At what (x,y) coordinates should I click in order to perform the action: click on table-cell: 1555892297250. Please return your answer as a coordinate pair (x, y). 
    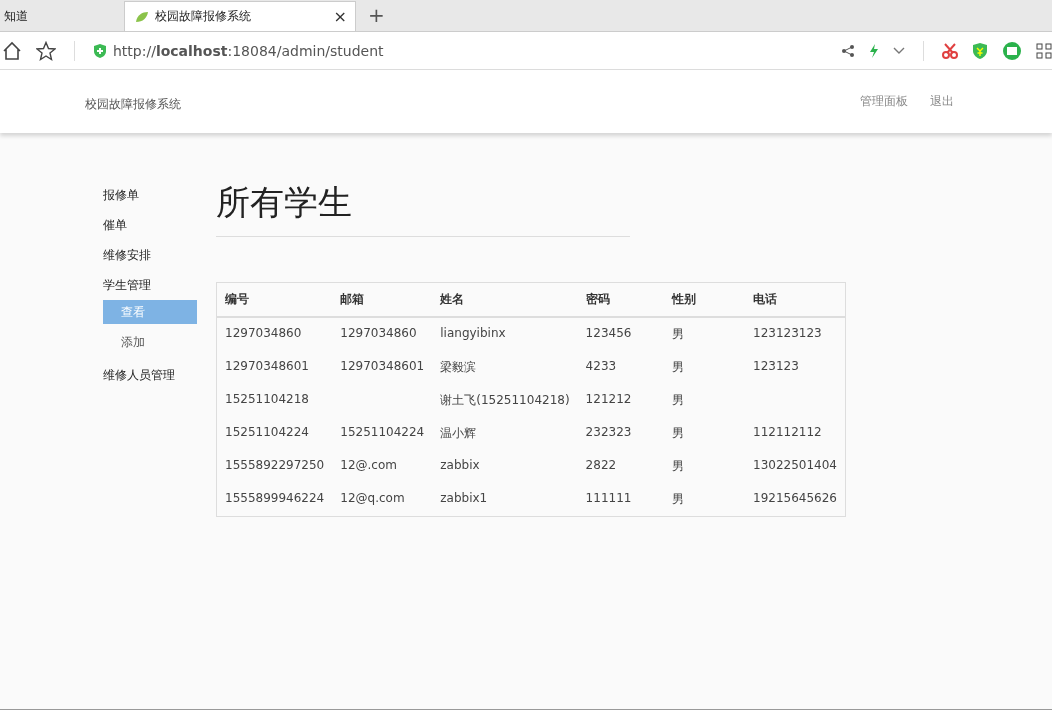
    Looking at the image, I should click on (275, 465).